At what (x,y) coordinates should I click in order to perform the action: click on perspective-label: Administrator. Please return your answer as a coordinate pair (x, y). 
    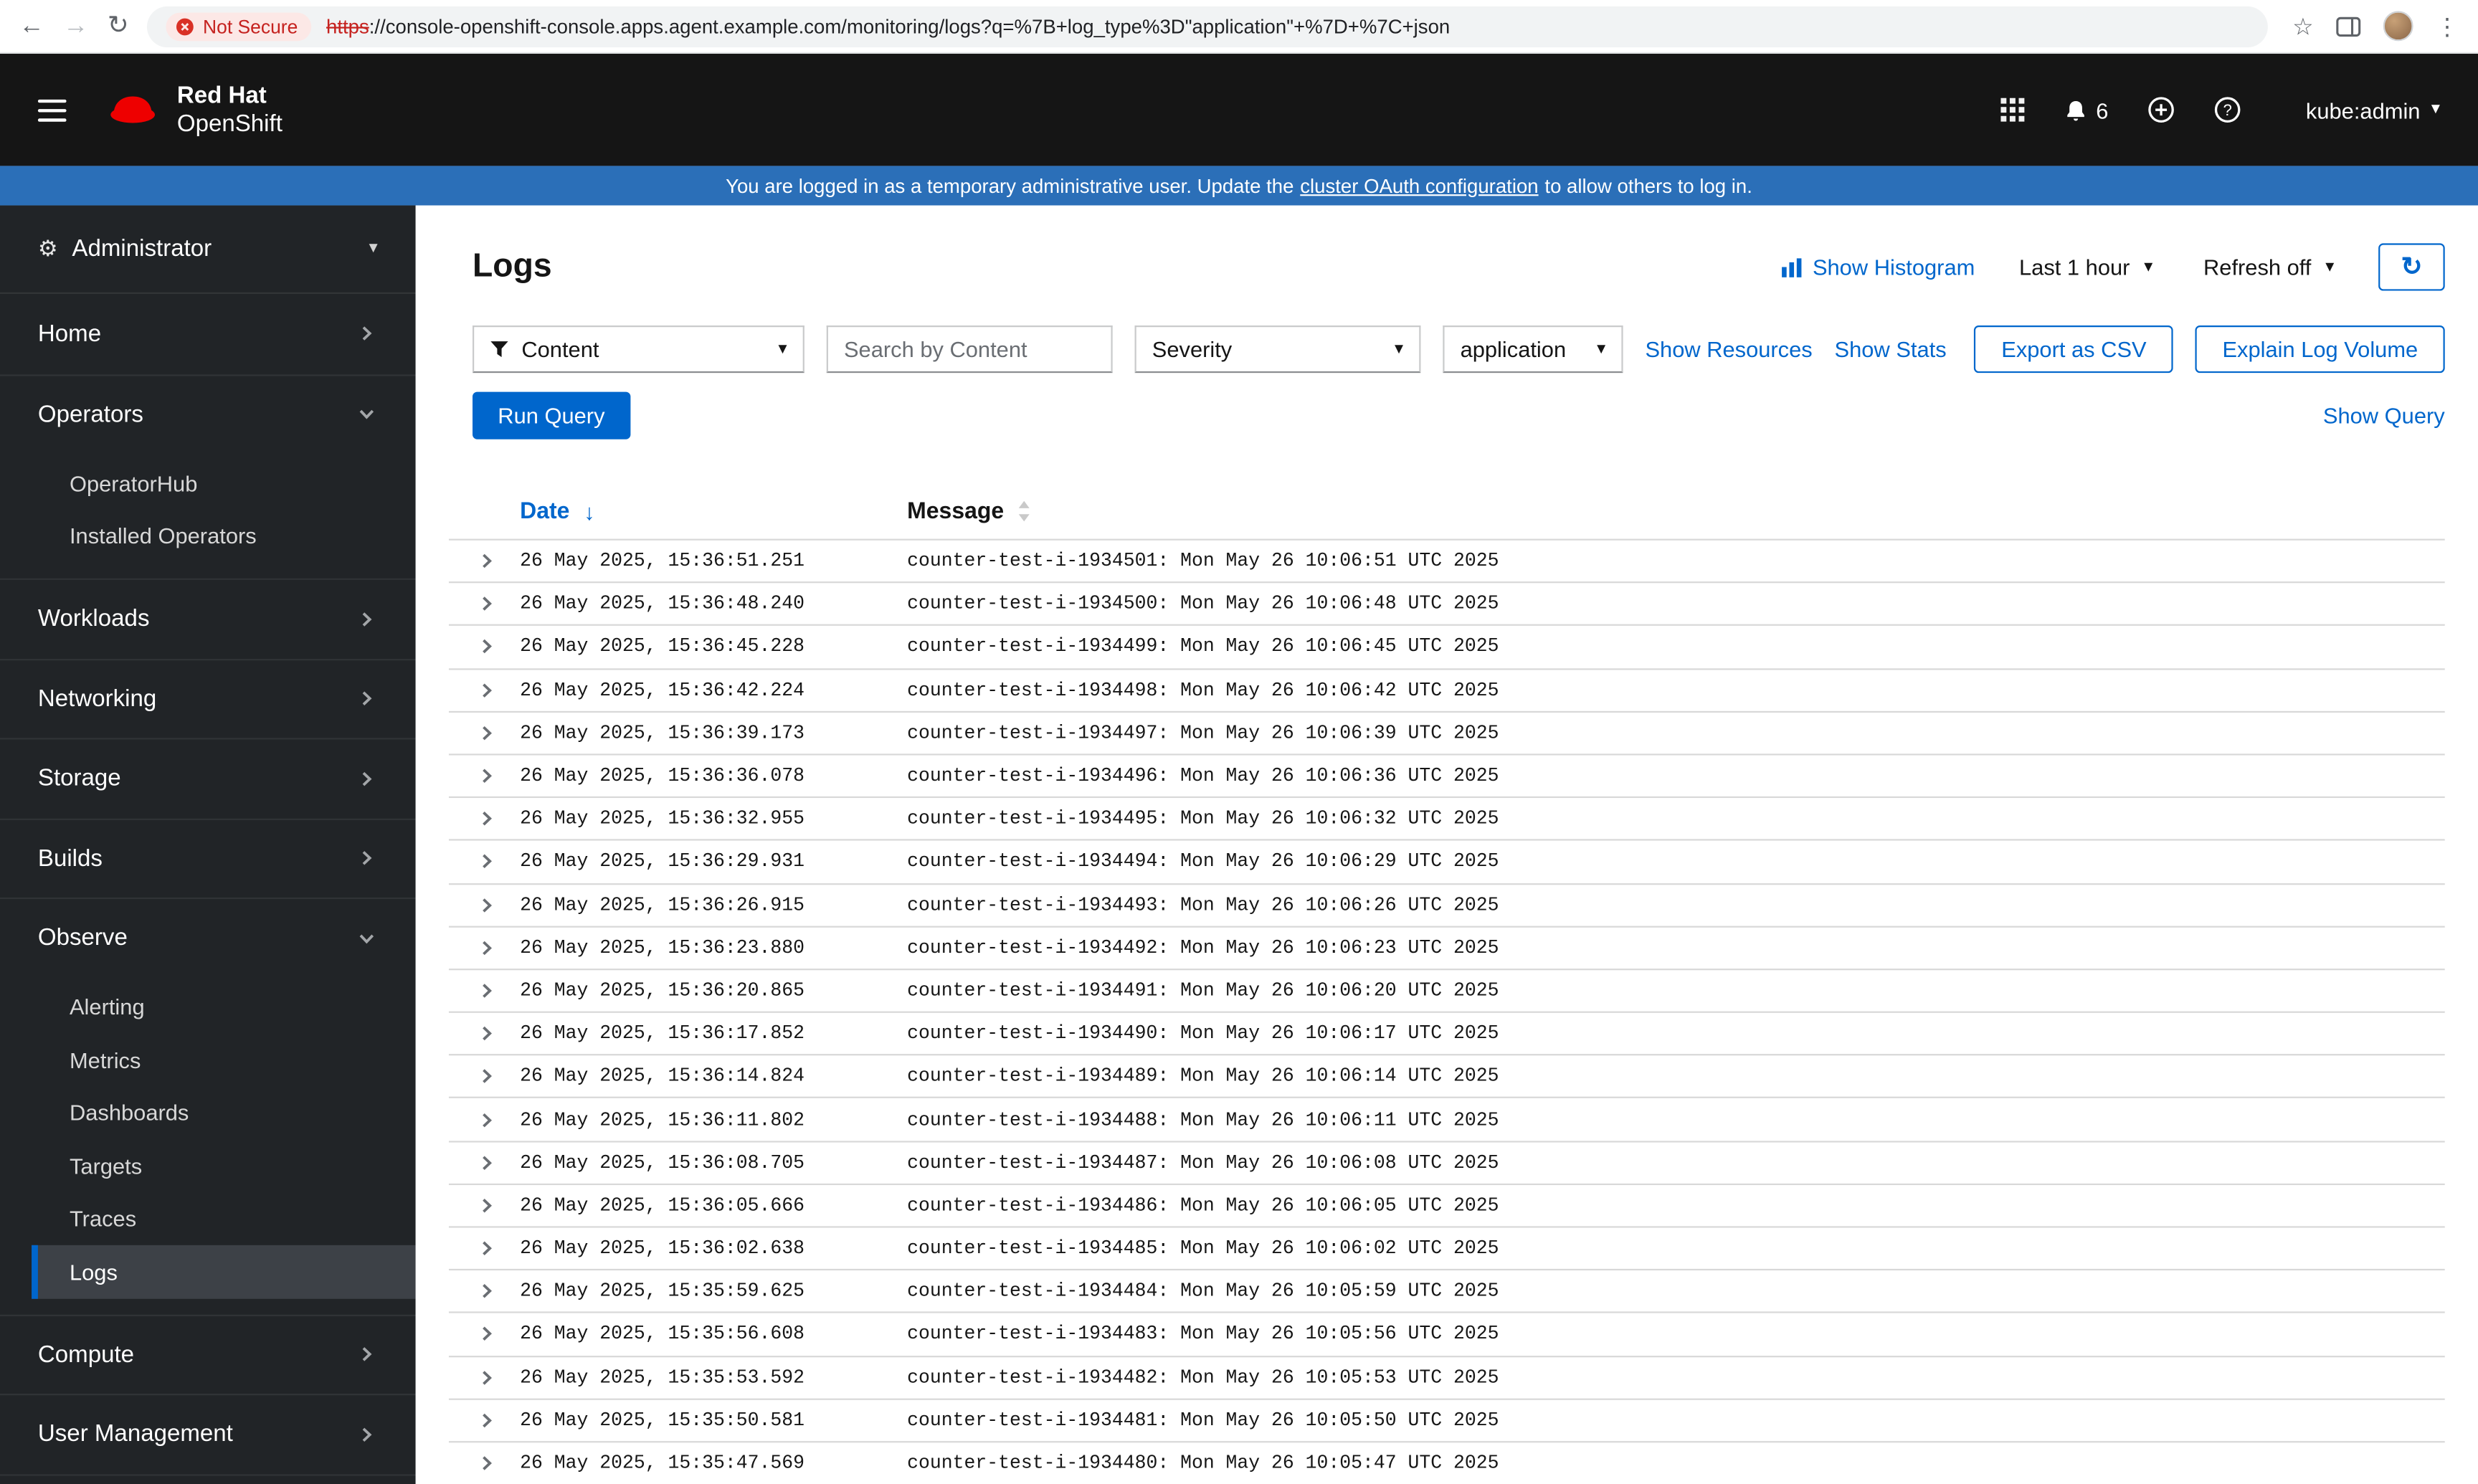
    Looking at the image, I should click on (142, 249).